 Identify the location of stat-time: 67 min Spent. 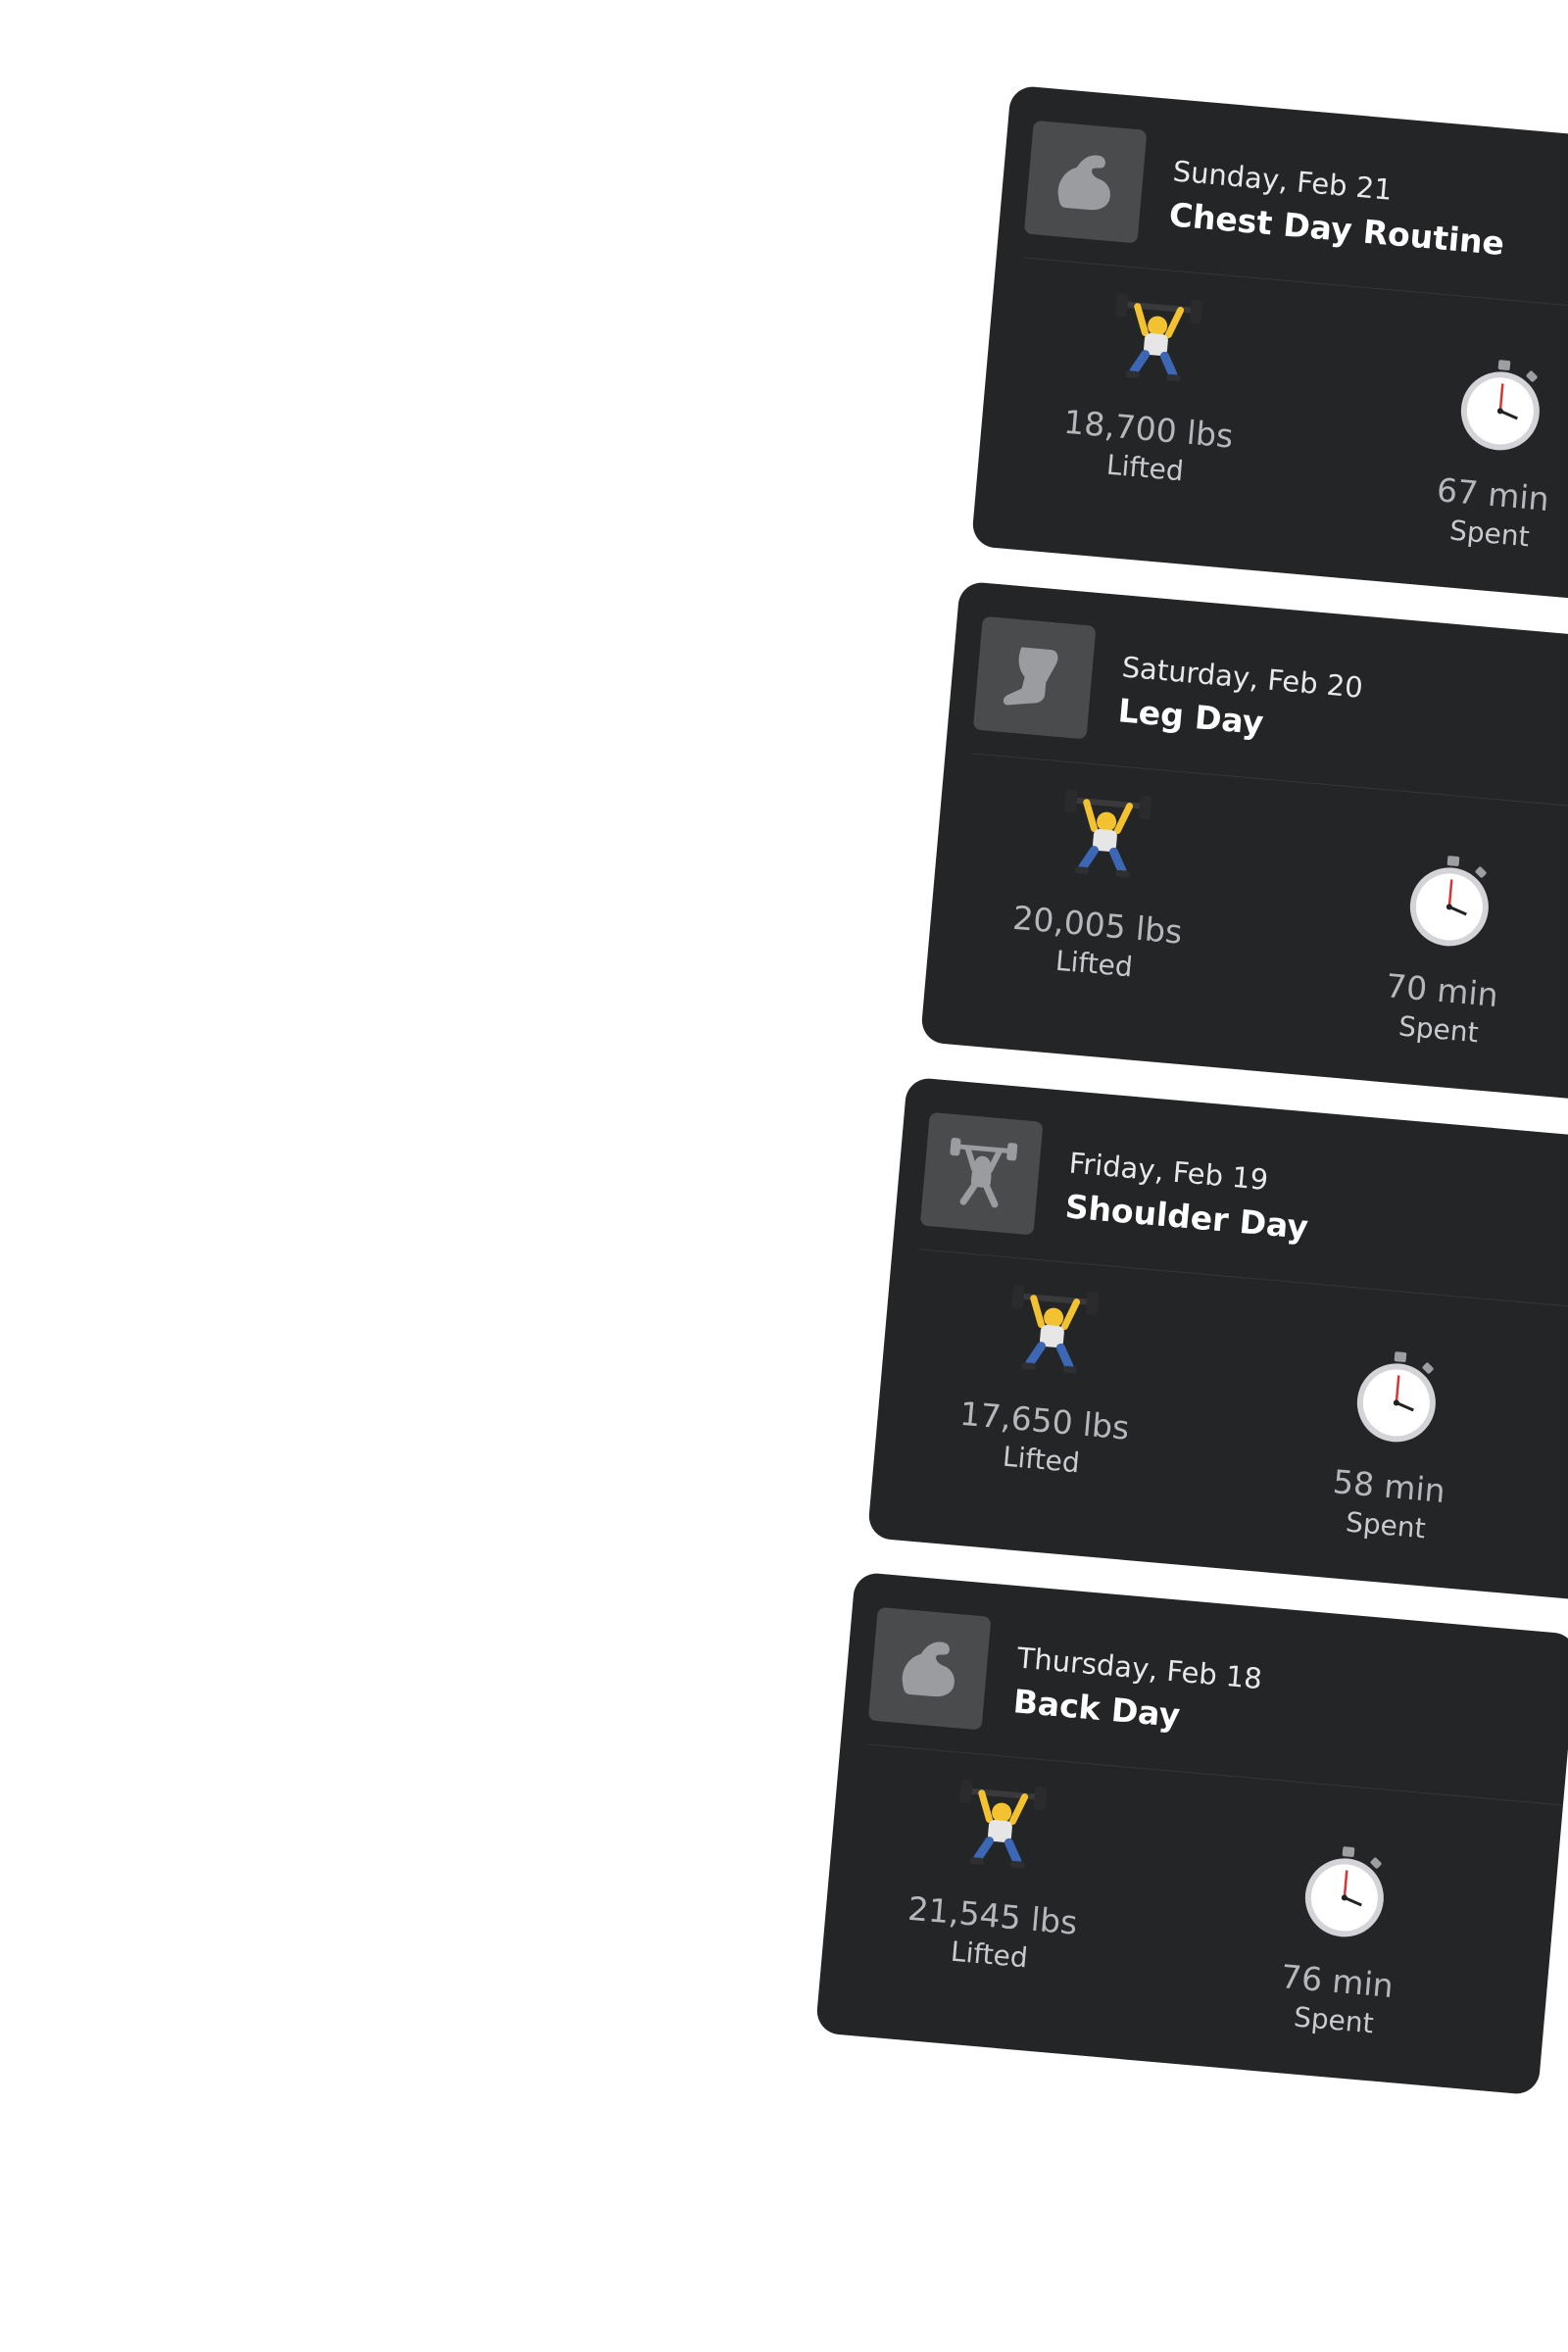
(1464, 453).